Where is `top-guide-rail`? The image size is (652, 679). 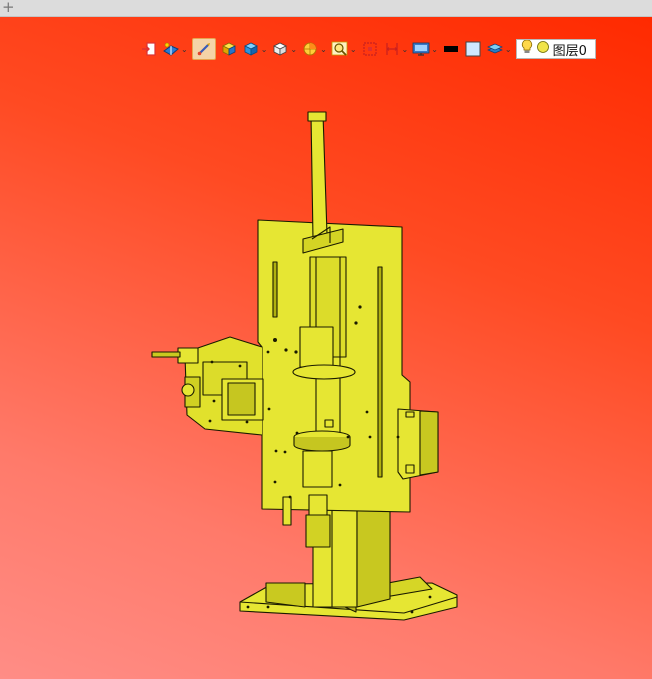
top-guide-rail is located at coordinates (319, 176).